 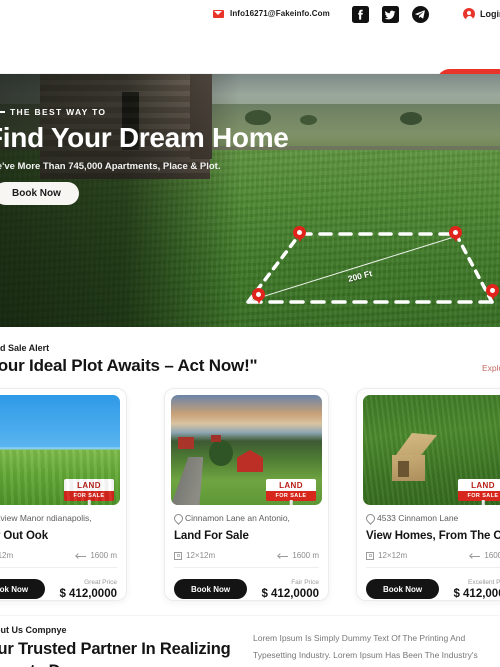 I want to click on property-location-text: 4533 Cinnamon Lane, so click(x=418, y=518).